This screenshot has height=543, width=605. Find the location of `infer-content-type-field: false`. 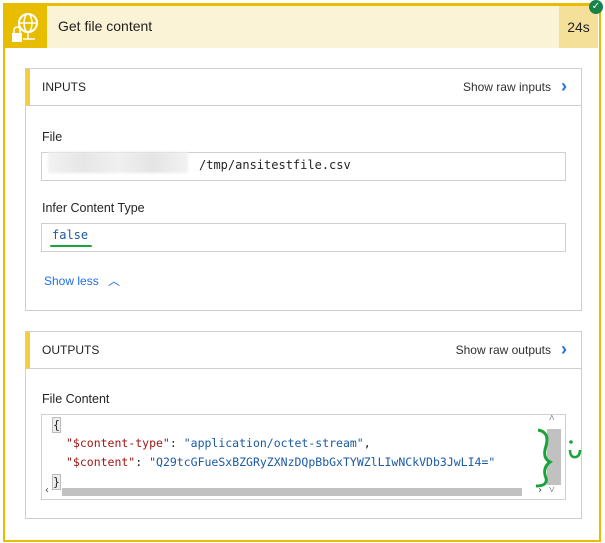

infer-content-type-field: false is located at coordinates (303, 237).